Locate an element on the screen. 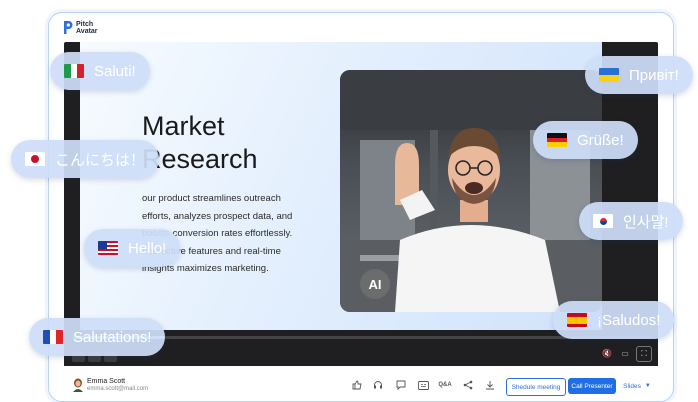  ai-avatar-badge: AI is located at coordinates (375, 284).